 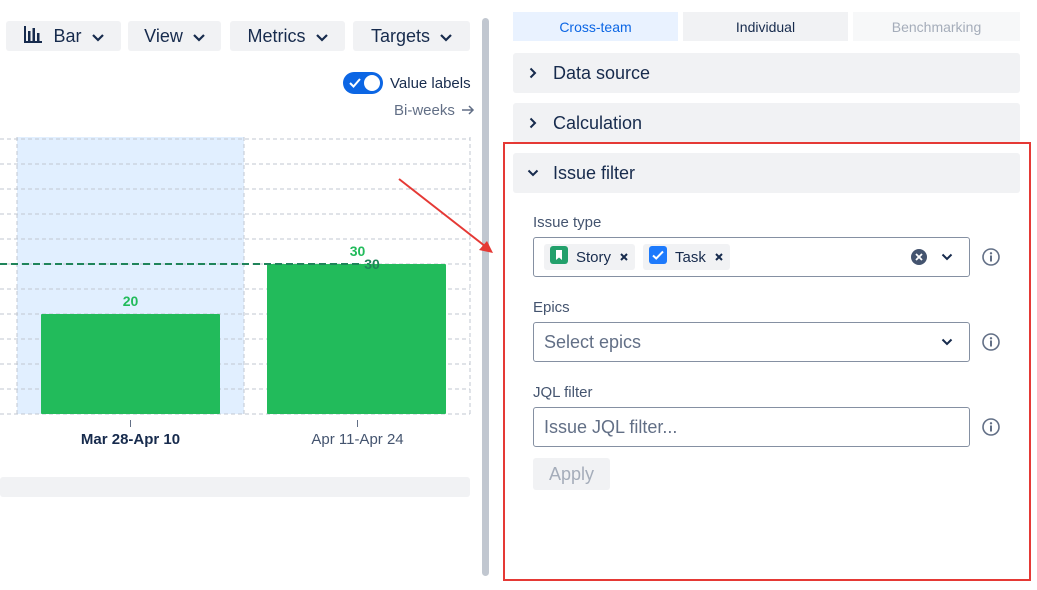 What do you see at coordinates (358, 251) in the screenshot?
I see `data-label: 30` at bounding box center [358, 251].